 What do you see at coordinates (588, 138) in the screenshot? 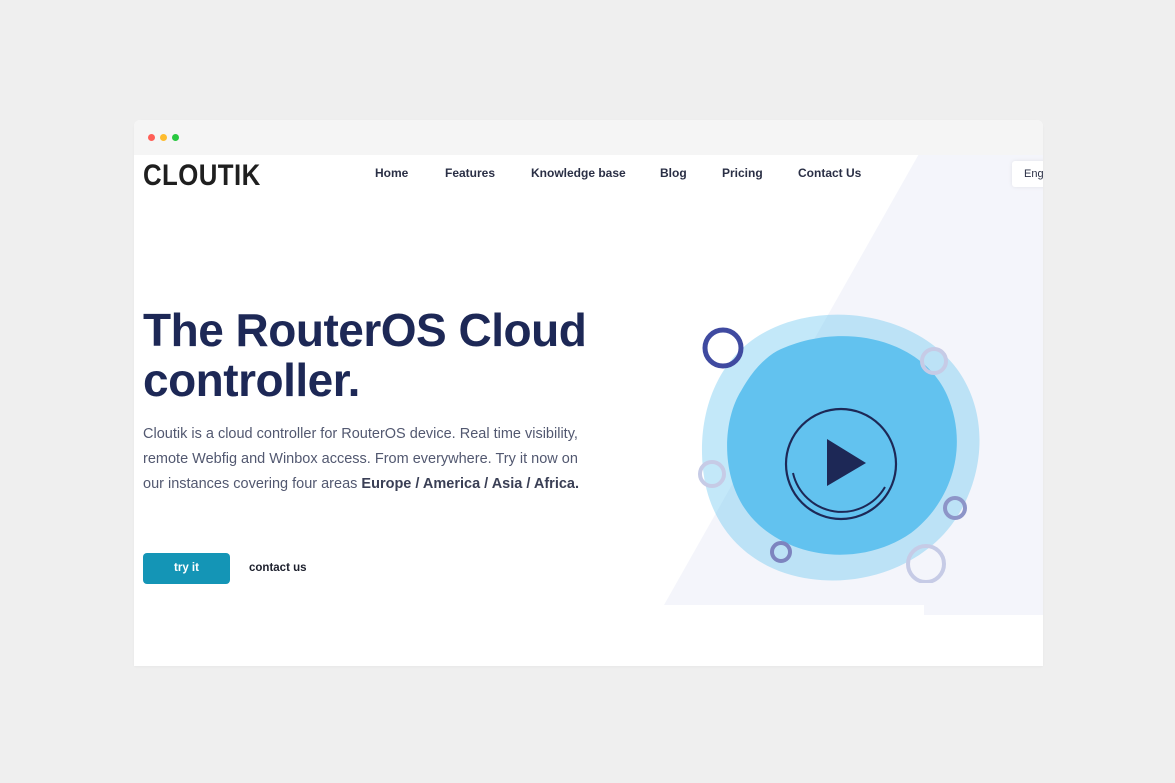
I see `window-titlebar` at bounding box center [588, 138].